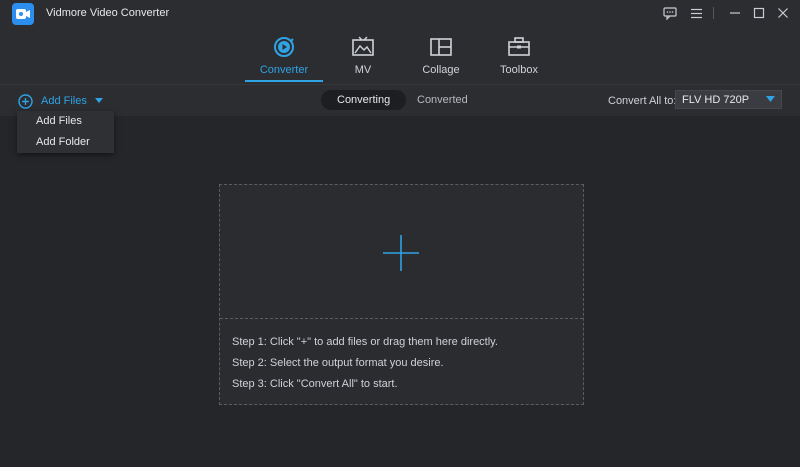 Image resolution: width=800 pixels, height=467 pixels. I want to click on drop-zone-divider, so click(401, 318).